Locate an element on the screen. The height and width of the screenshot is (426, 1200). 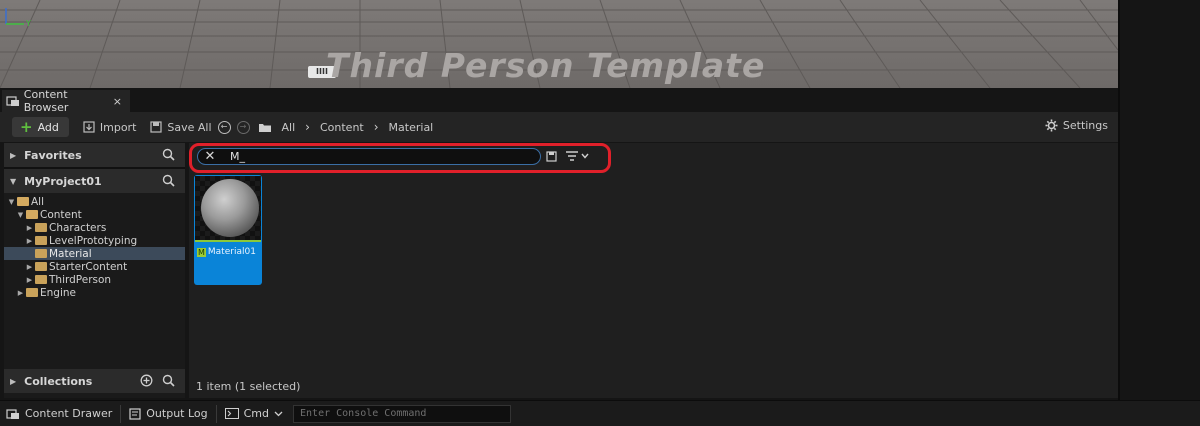
search-value: M_ is located at coordinates (237, 156).